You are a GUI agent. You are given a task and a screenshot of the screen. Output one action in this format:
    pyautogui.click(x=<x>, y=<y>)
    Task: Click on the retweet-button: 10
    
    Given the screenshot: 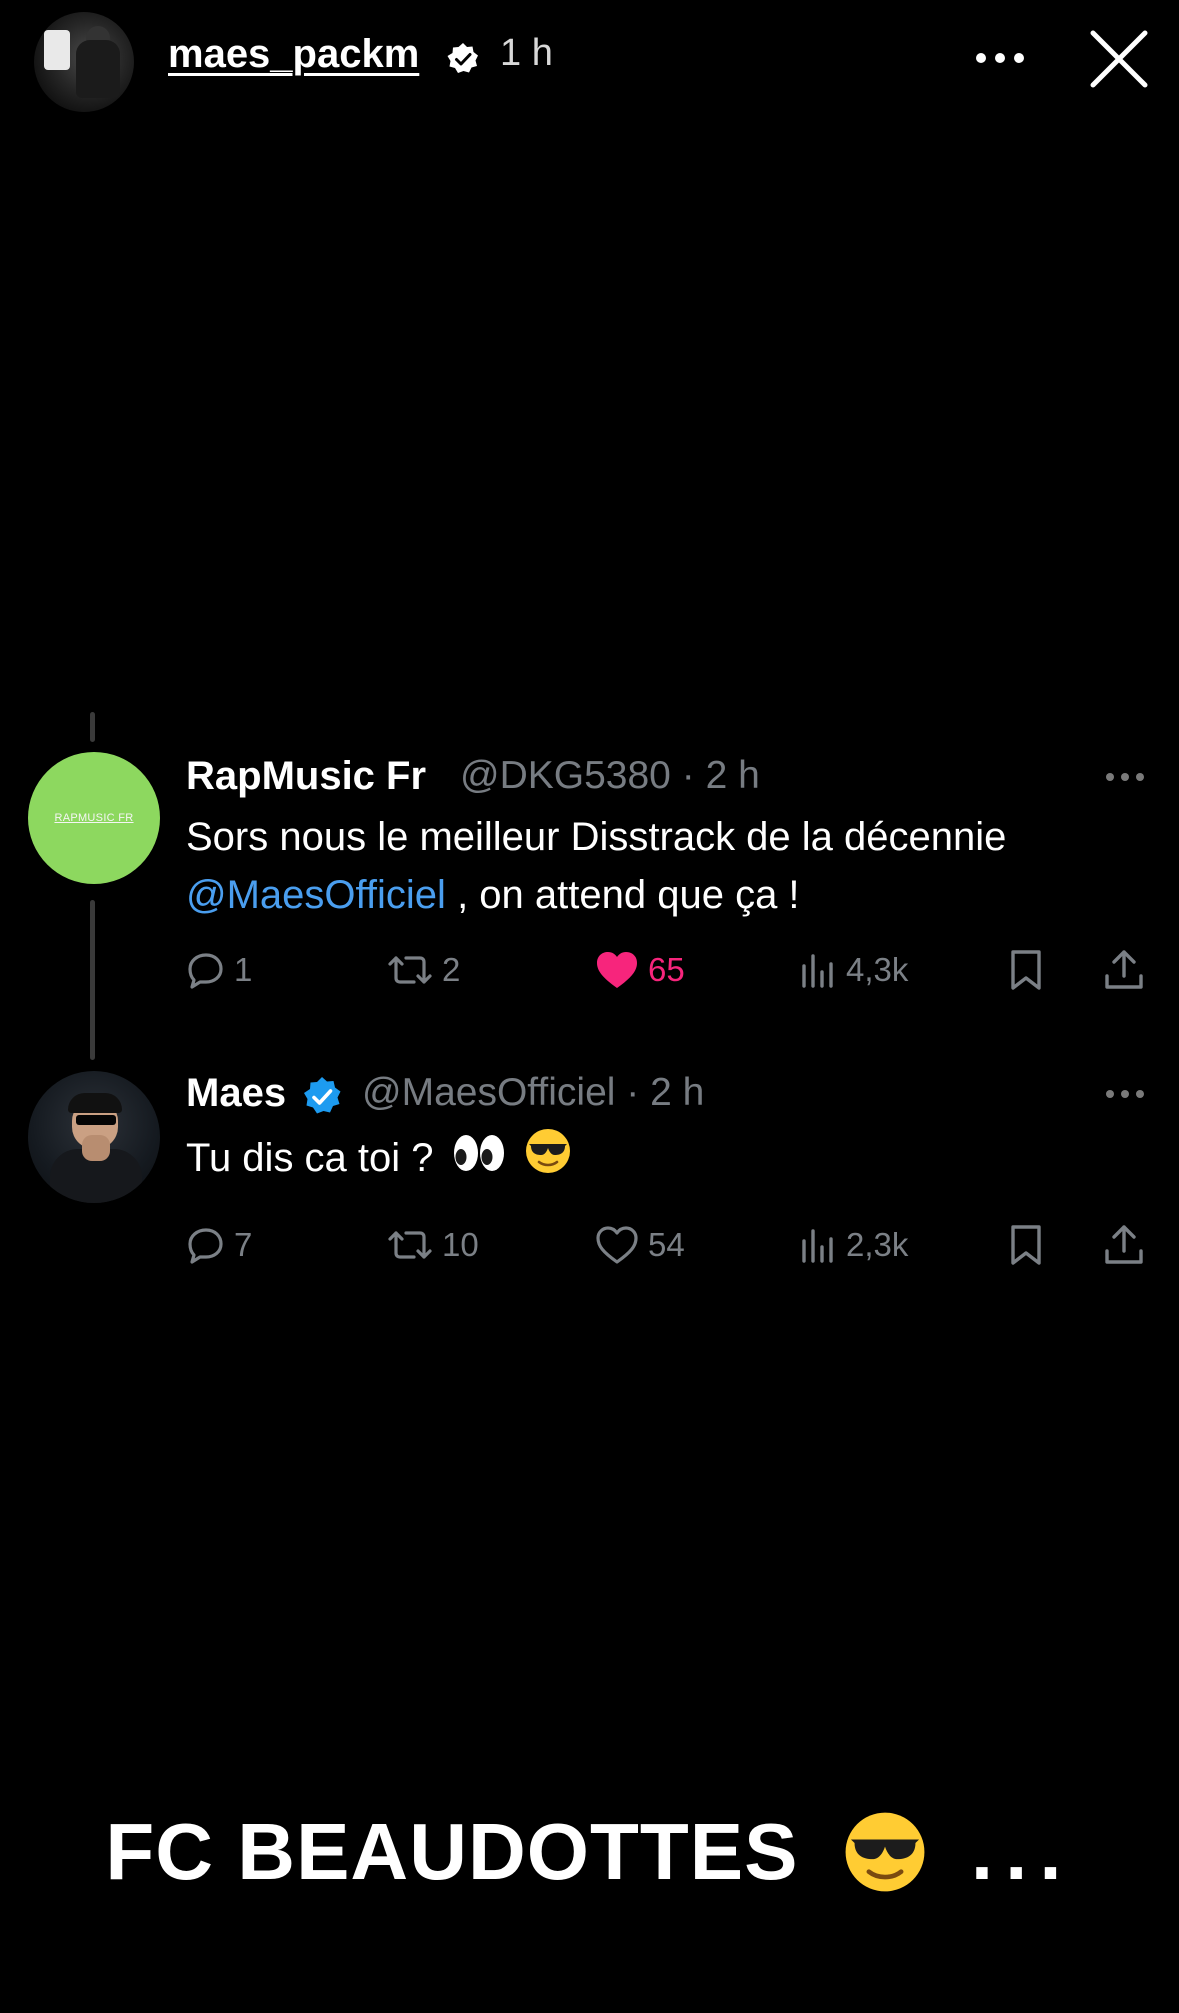 What is the action you would take?
    pyautogui.click(x=432, y=1245)
    